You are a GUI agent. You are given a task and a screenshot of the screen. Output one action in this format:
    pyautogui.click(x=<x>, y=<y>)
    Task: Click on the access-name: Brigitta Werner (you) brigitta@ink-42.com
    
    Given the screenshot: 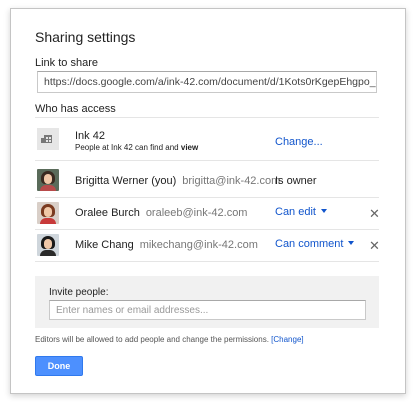 What is the action you would take?
    pyautogui.click(x=178, y=181)
    